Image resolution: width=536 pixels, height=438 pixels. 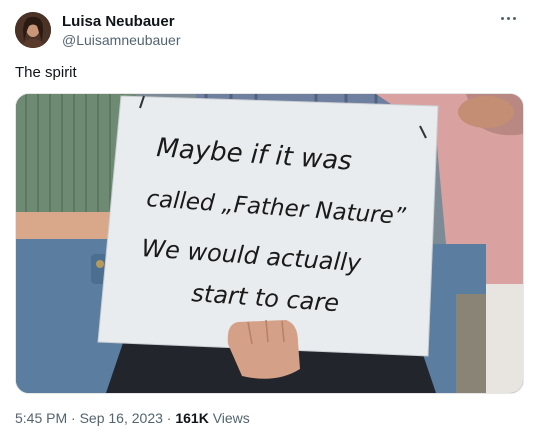 I want to click on tweet-text: The spirit, so click(x=46, y=72).